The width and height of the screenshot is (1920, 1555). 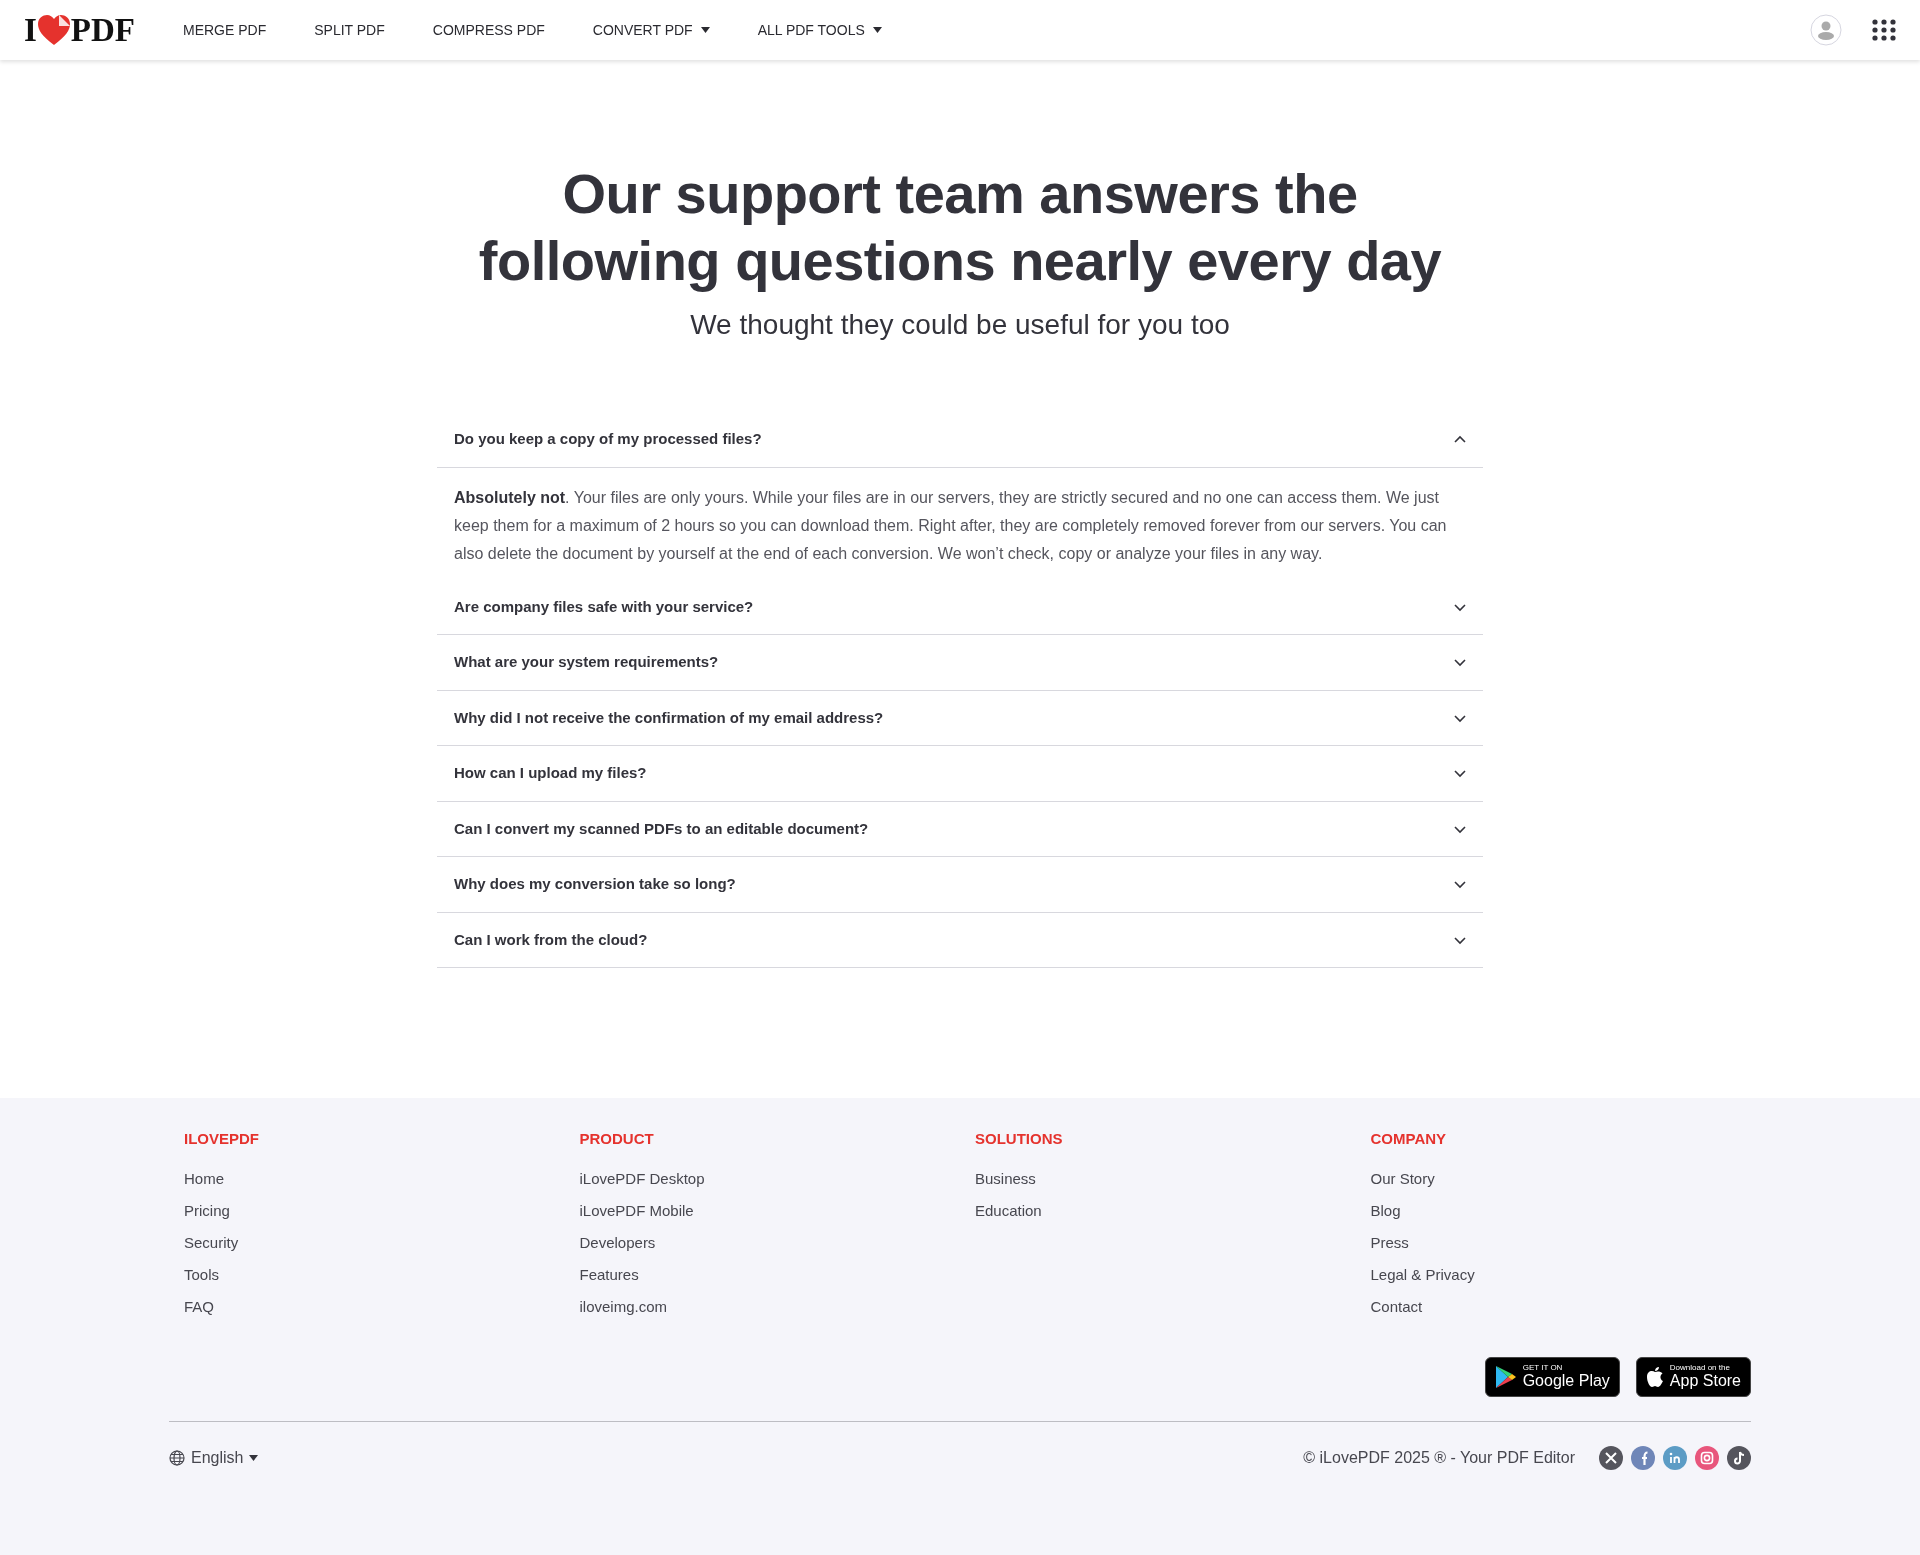 What do you see at coordinates (1611, 1457) in the screenshot?
I see `x-cross-icon` at bounding box center [1611, 1457].